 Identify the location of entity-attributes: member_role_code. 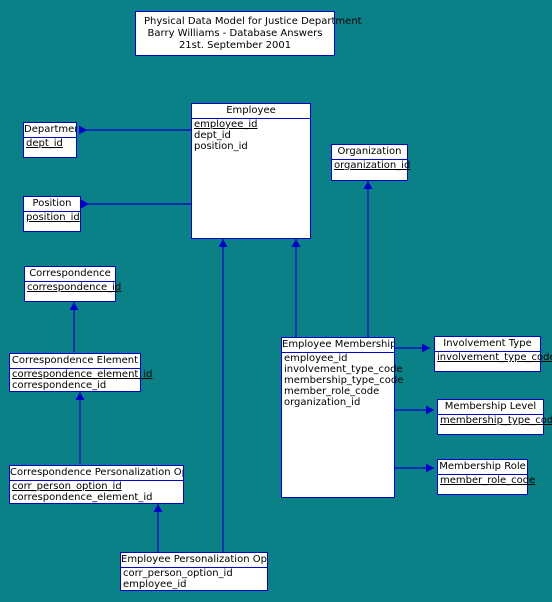
(487, 480).